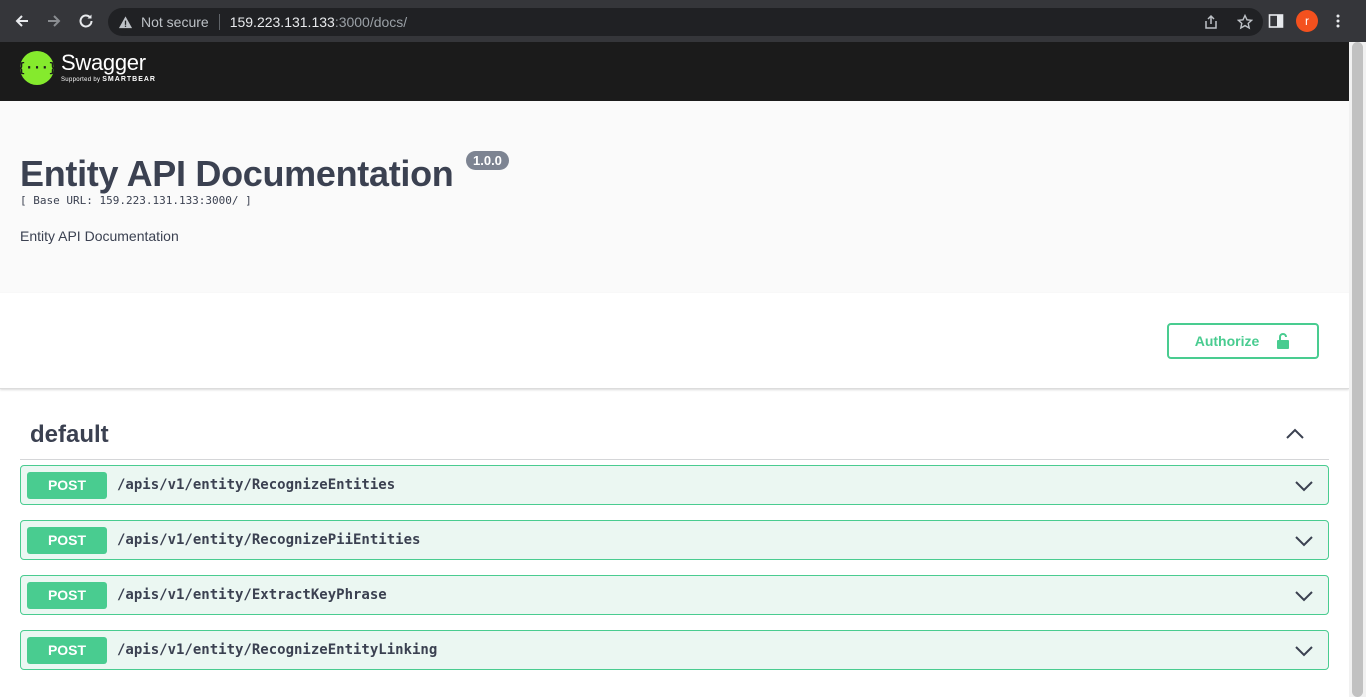  What do you see at coordinates (674, 595) in the screenshot?
I see `operation-row: POST /apis/v1/entity/ExtractKeyPhrase` at bounding box center [674, 595].